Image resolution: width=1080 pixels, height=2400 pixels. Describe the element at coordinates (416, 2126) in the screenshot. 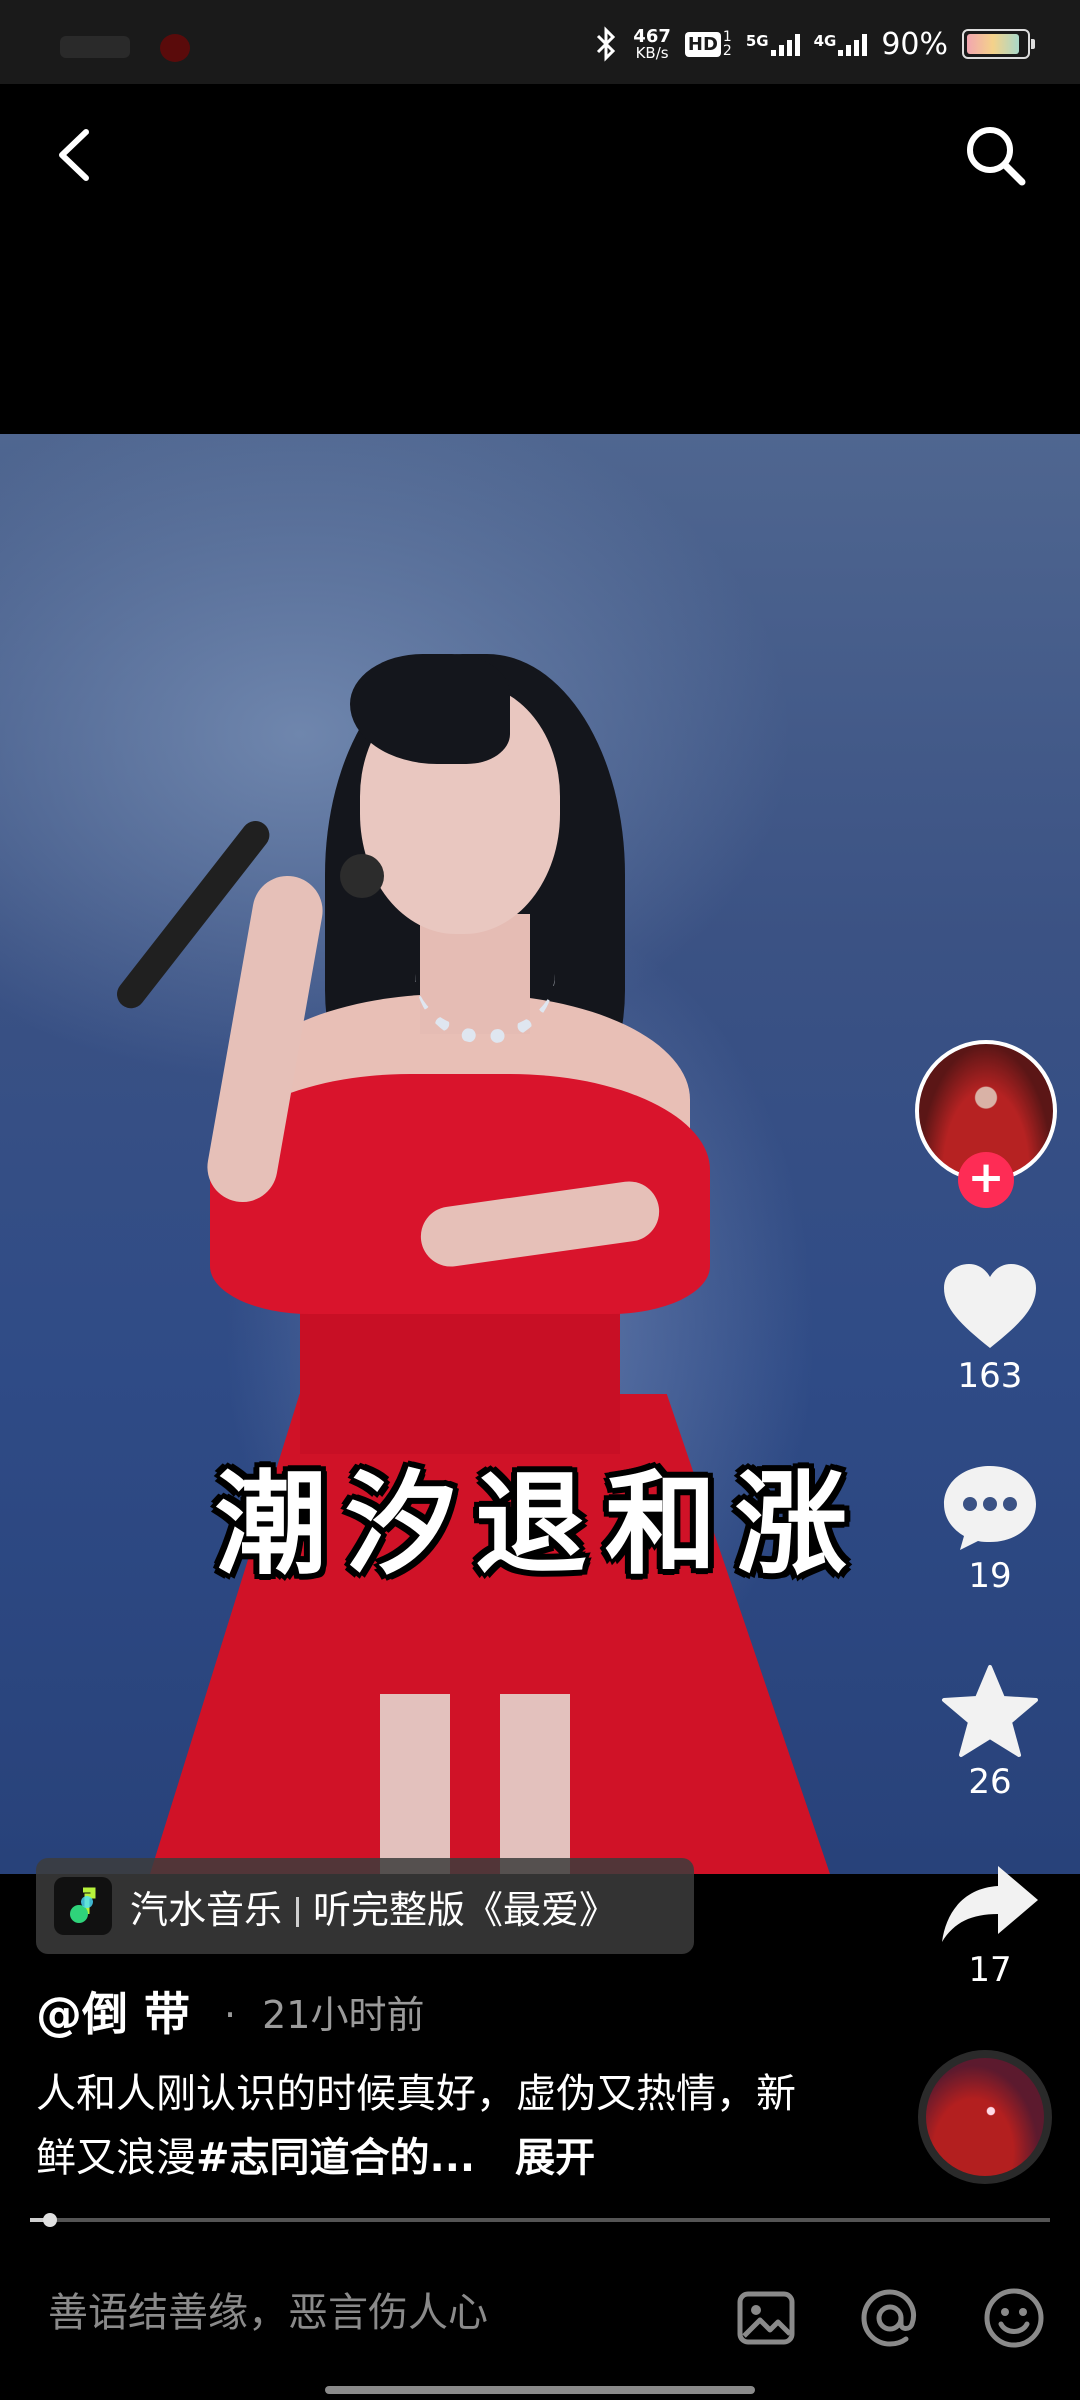

I see `post-description: 人和人刚认识的时候真好，虚伪又热情，新鲜又浪漫#志同道合的... 展开` at that location.